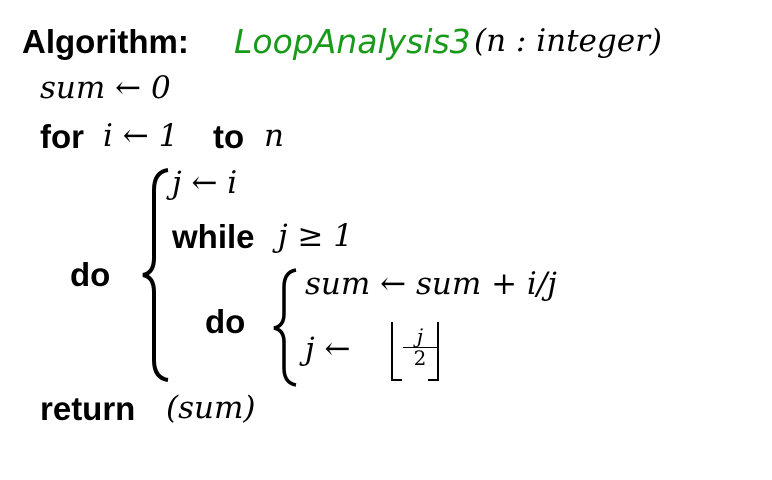  What do you see at coordinates (328, 349) in the screenshot?
I see `j-update-lhs: j ←` at bounding box center [328, 349].